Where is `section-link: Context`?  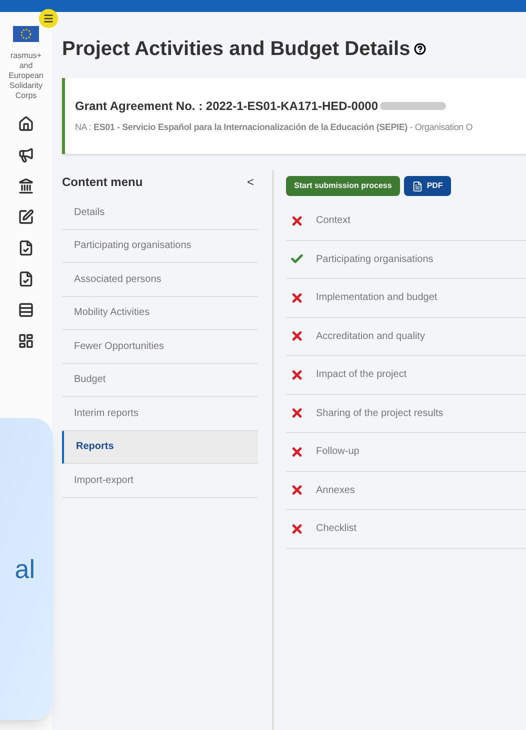
section-link: Context is located at coordinates (333, 220).